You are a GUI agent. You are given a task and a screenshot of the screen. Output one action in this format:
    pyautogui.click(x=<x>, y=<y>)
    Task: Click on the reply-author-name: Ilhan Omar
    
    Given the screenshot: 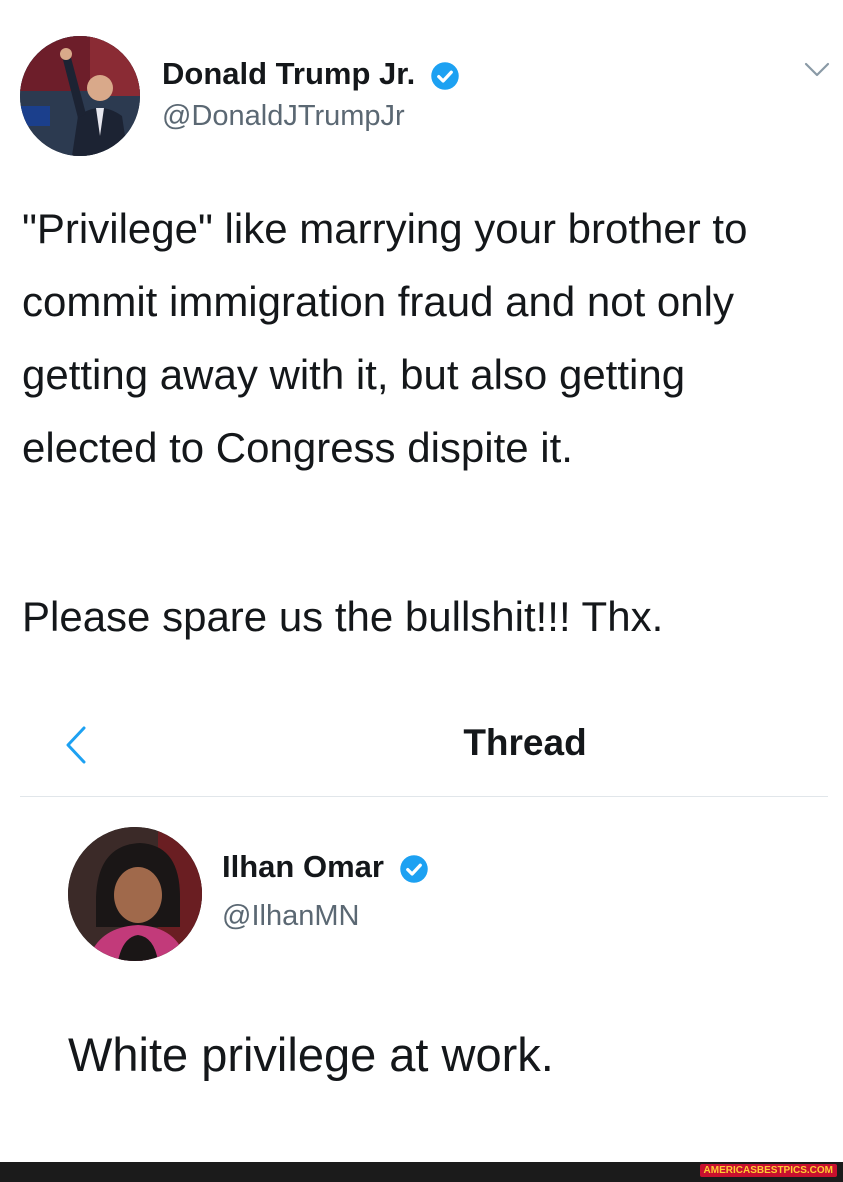 What is the action you would take?
    pyautogui.click(x=325, y=867)
    